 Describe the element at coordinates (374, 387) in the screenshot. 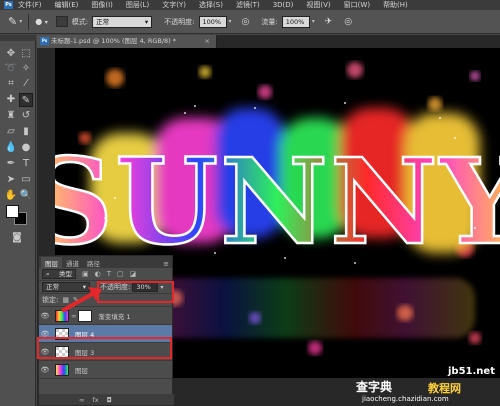

I see `watermark-tag: 查字典` at that location.